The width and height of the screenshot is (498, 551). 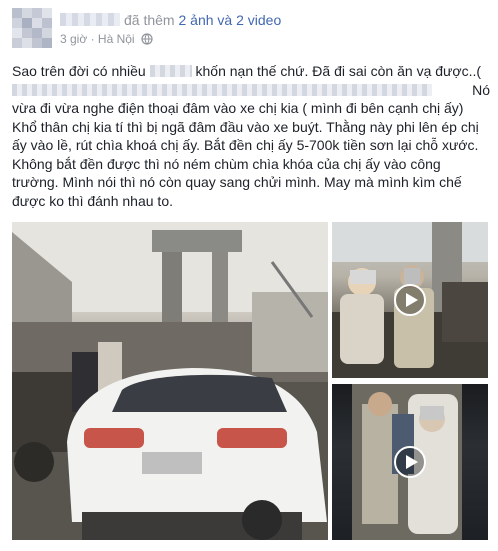 I want to click on redacted-line, so click(x=222, y=89).